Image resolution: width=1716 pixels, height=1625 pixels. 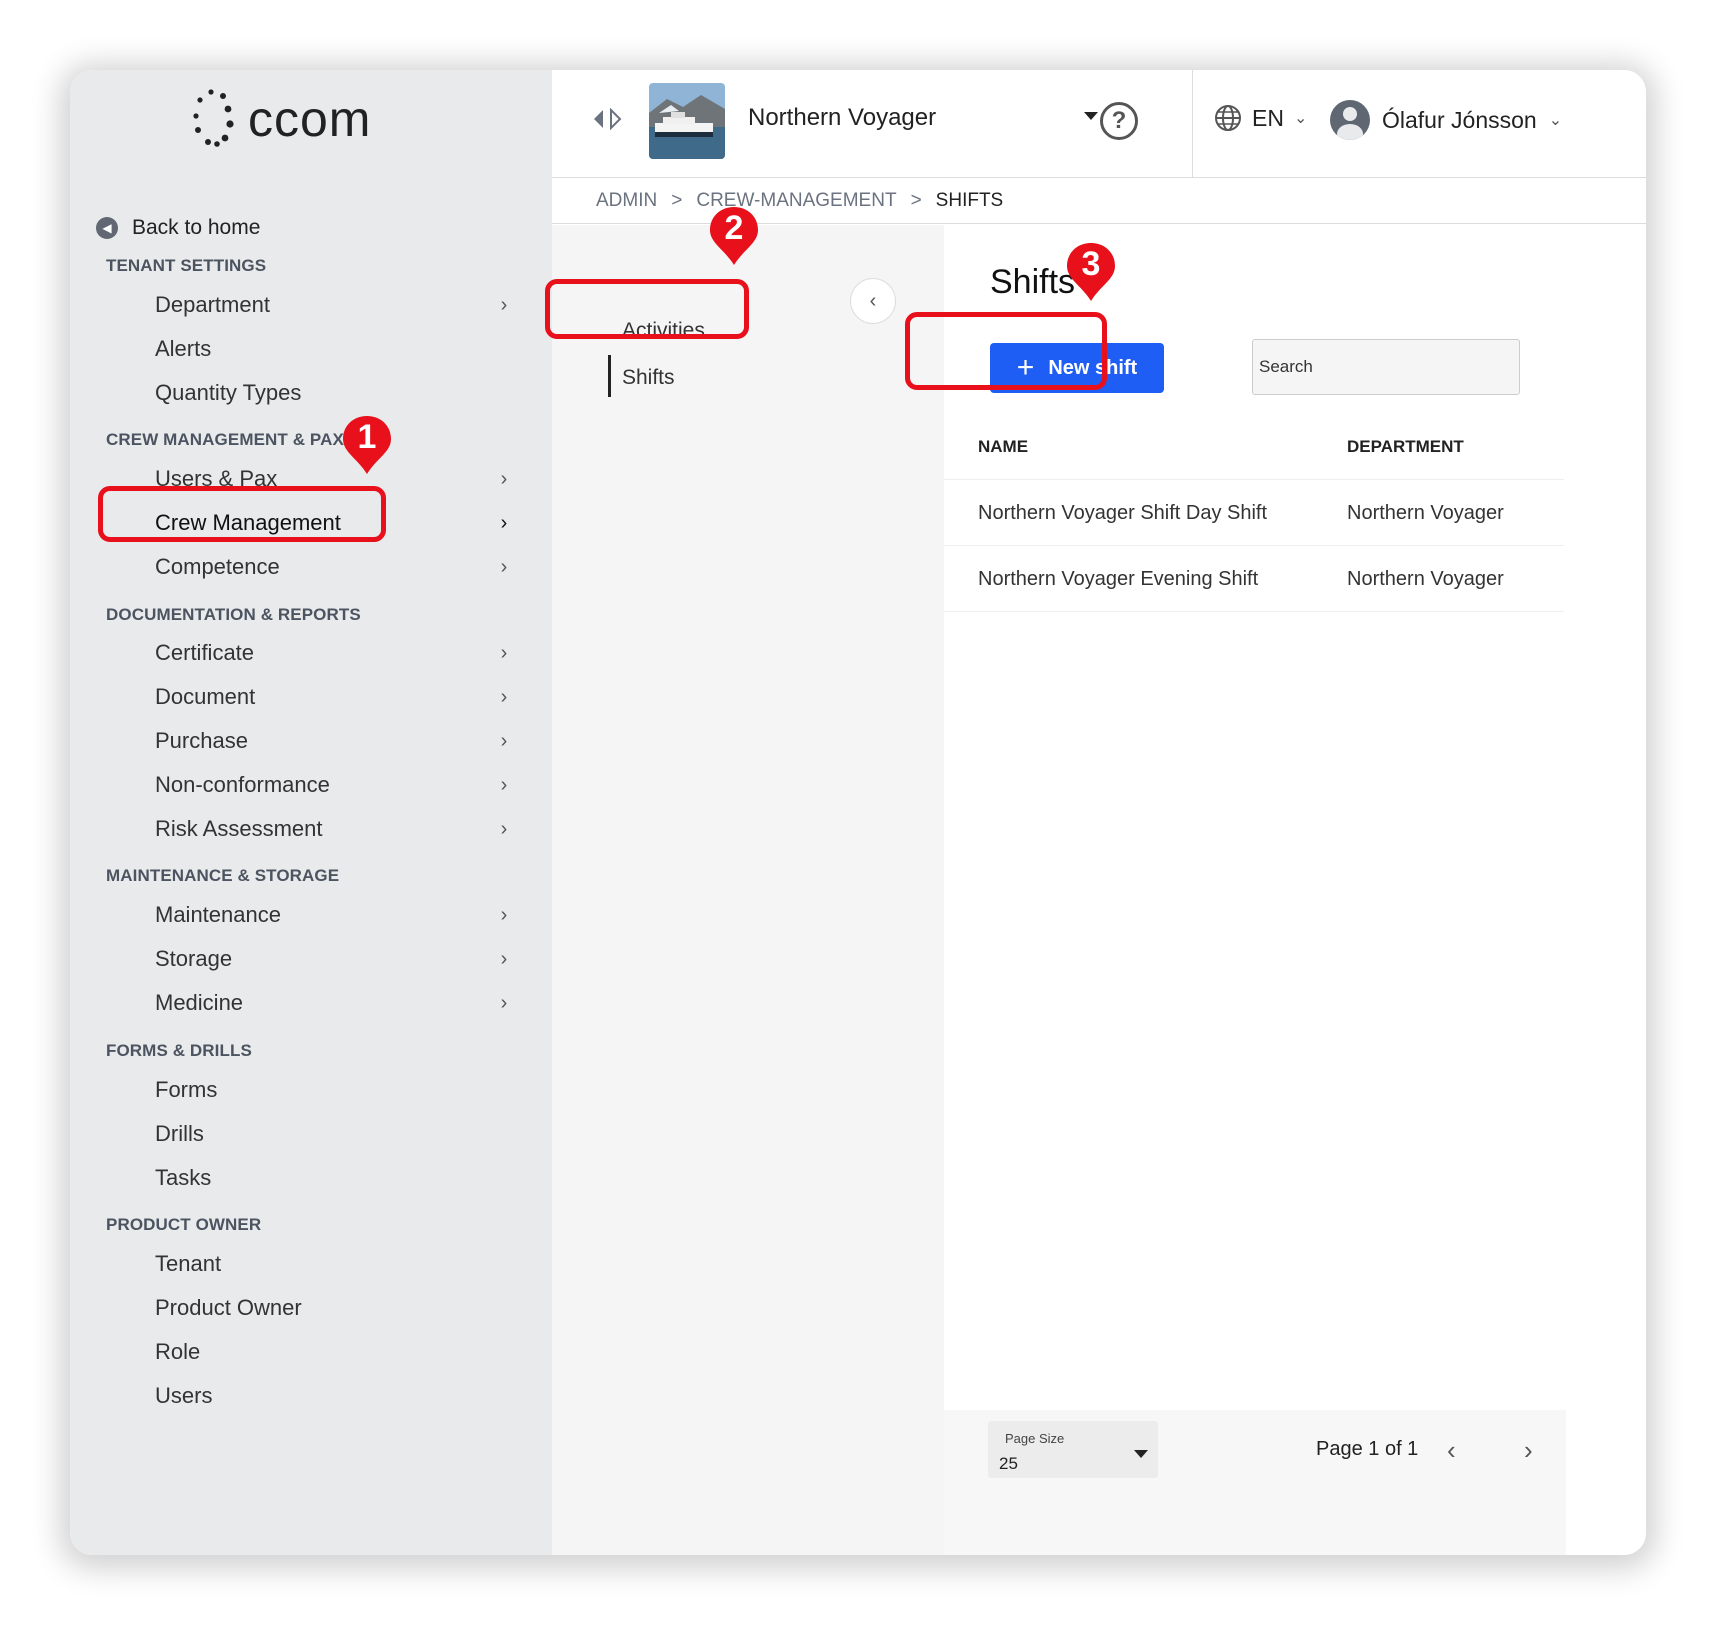 I want to click on header-divider, so click(x=1192, y=124).